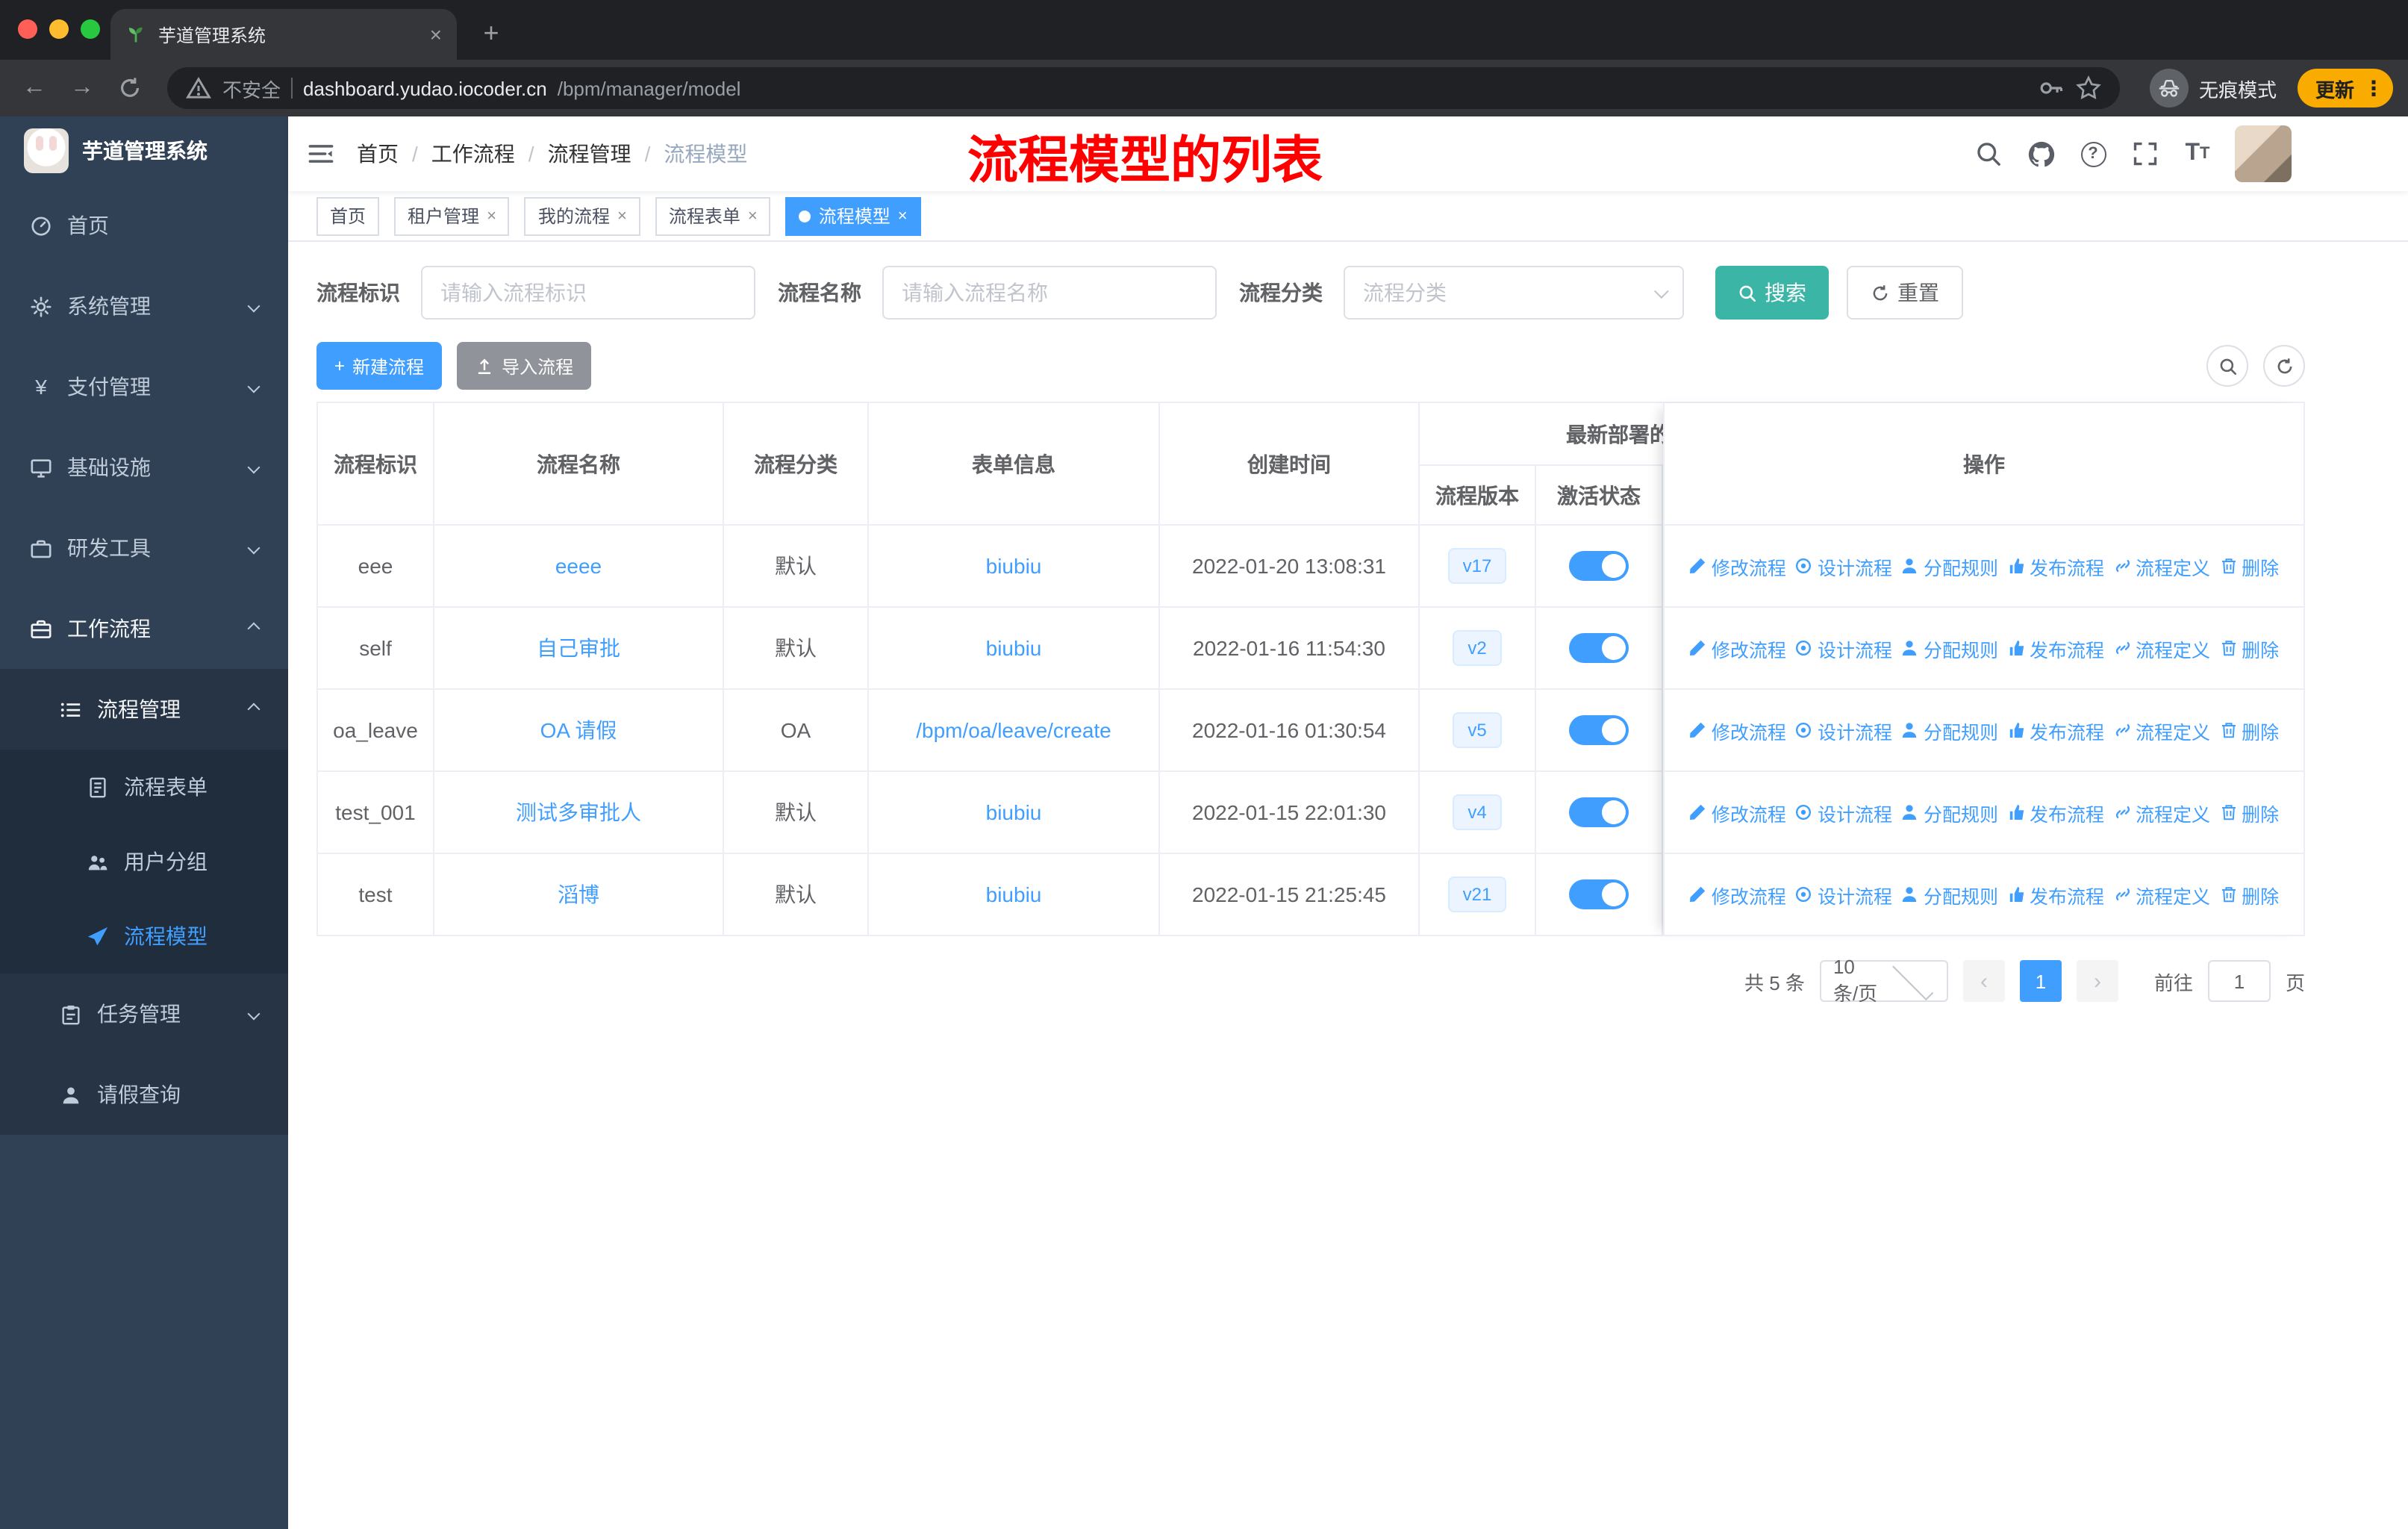 This screenshot has width=2408, height=1529. I want to click on breadcrumb-home: 首页, so click(378, 154).